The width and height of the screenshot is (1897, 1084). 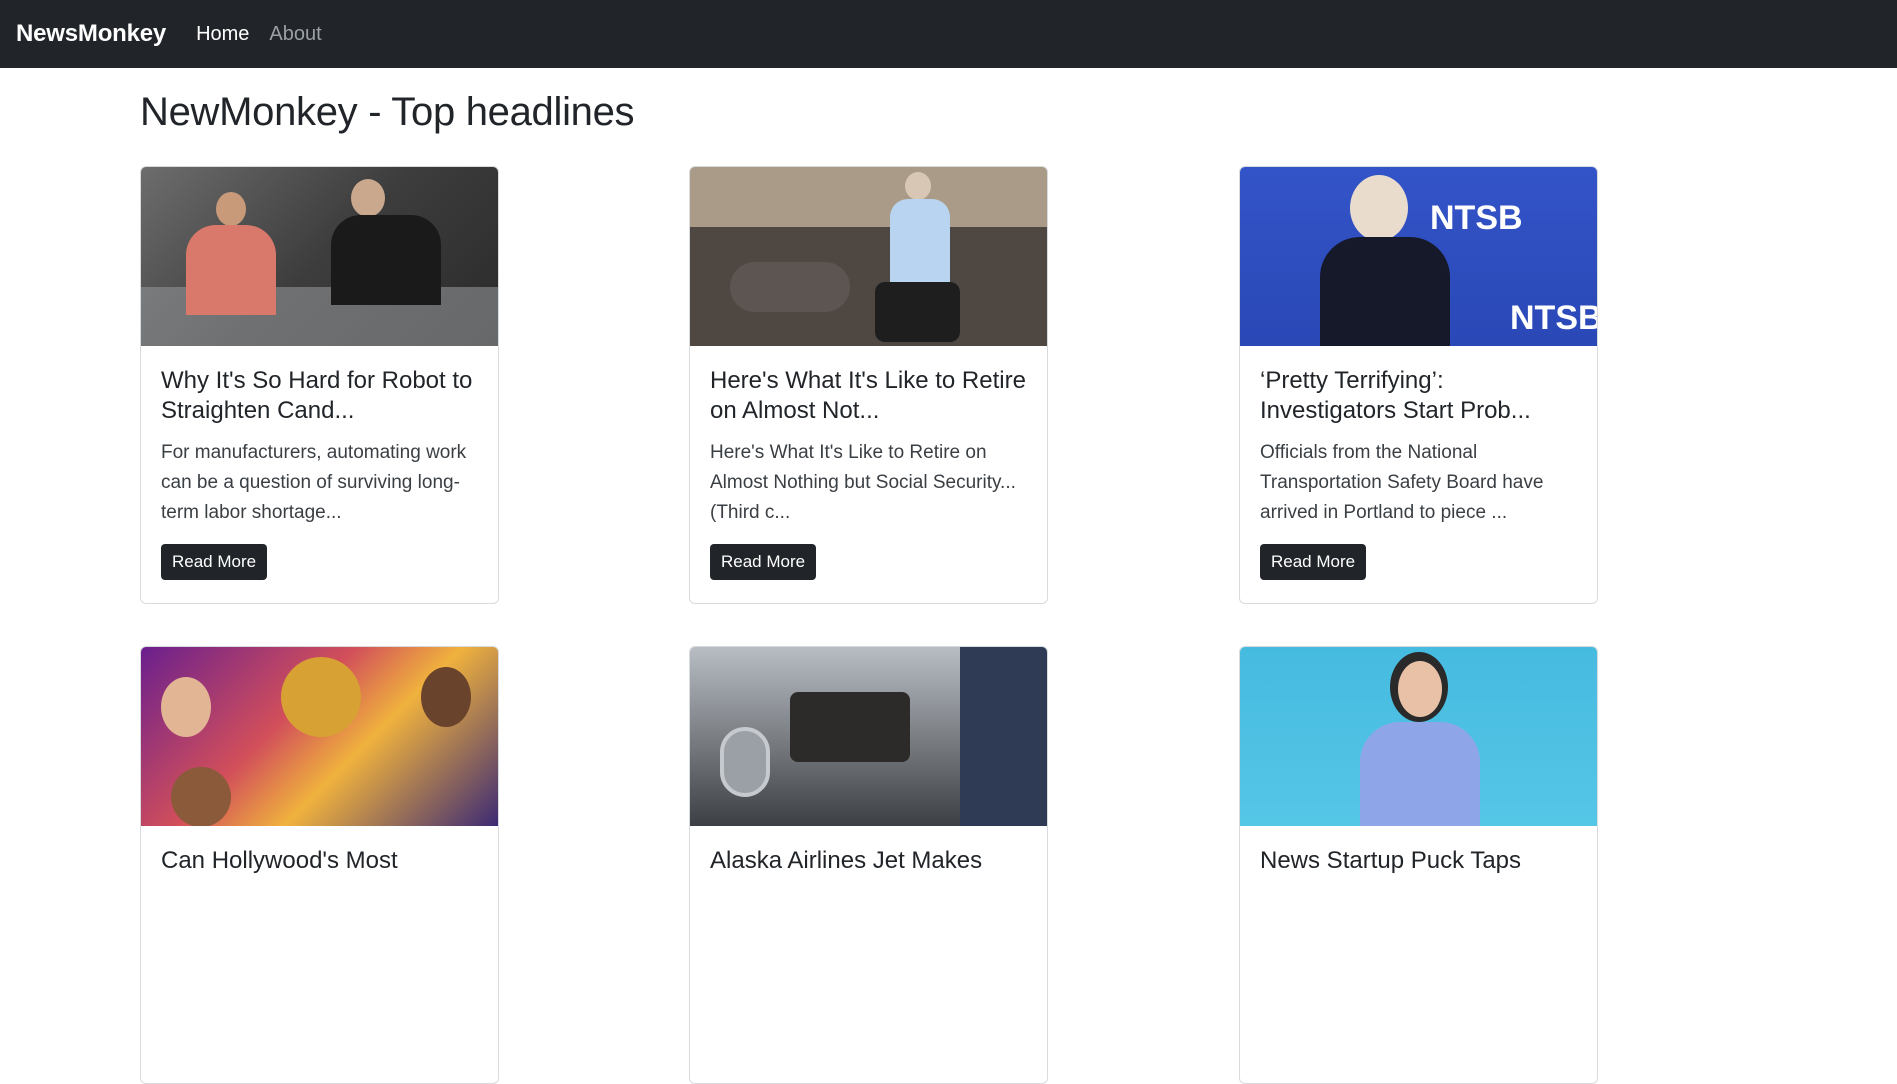 I want to click on navbar: NewsMonkey Home About, so click(x=948, y=34).